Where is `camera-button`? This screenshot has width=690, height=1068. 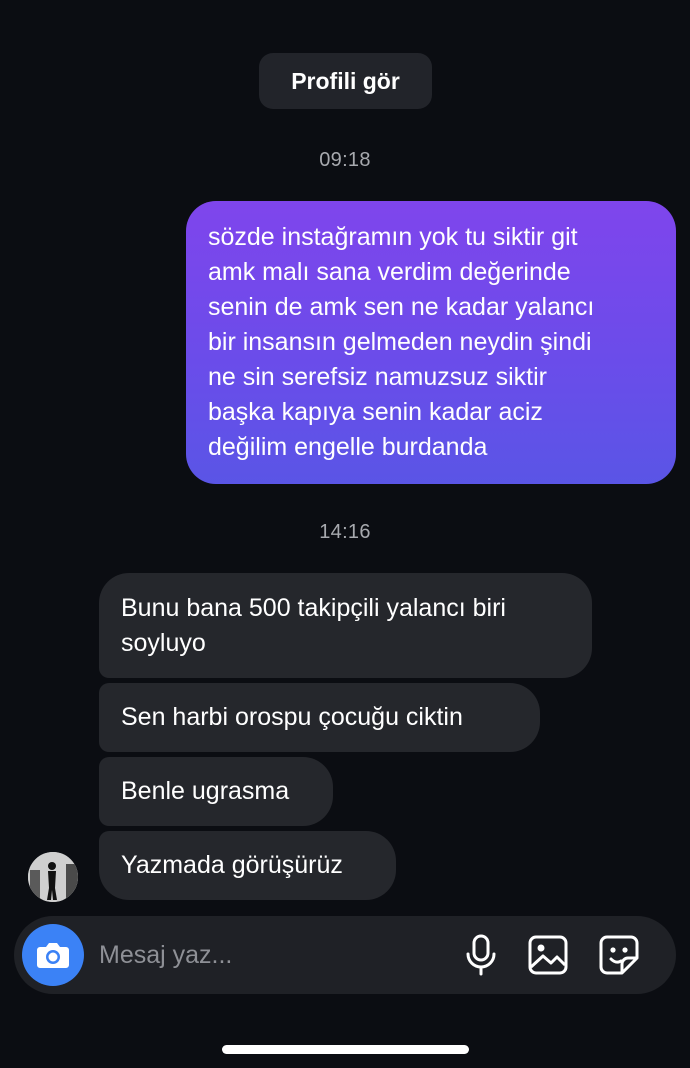
camera-button is located at coordinates (53, 955).